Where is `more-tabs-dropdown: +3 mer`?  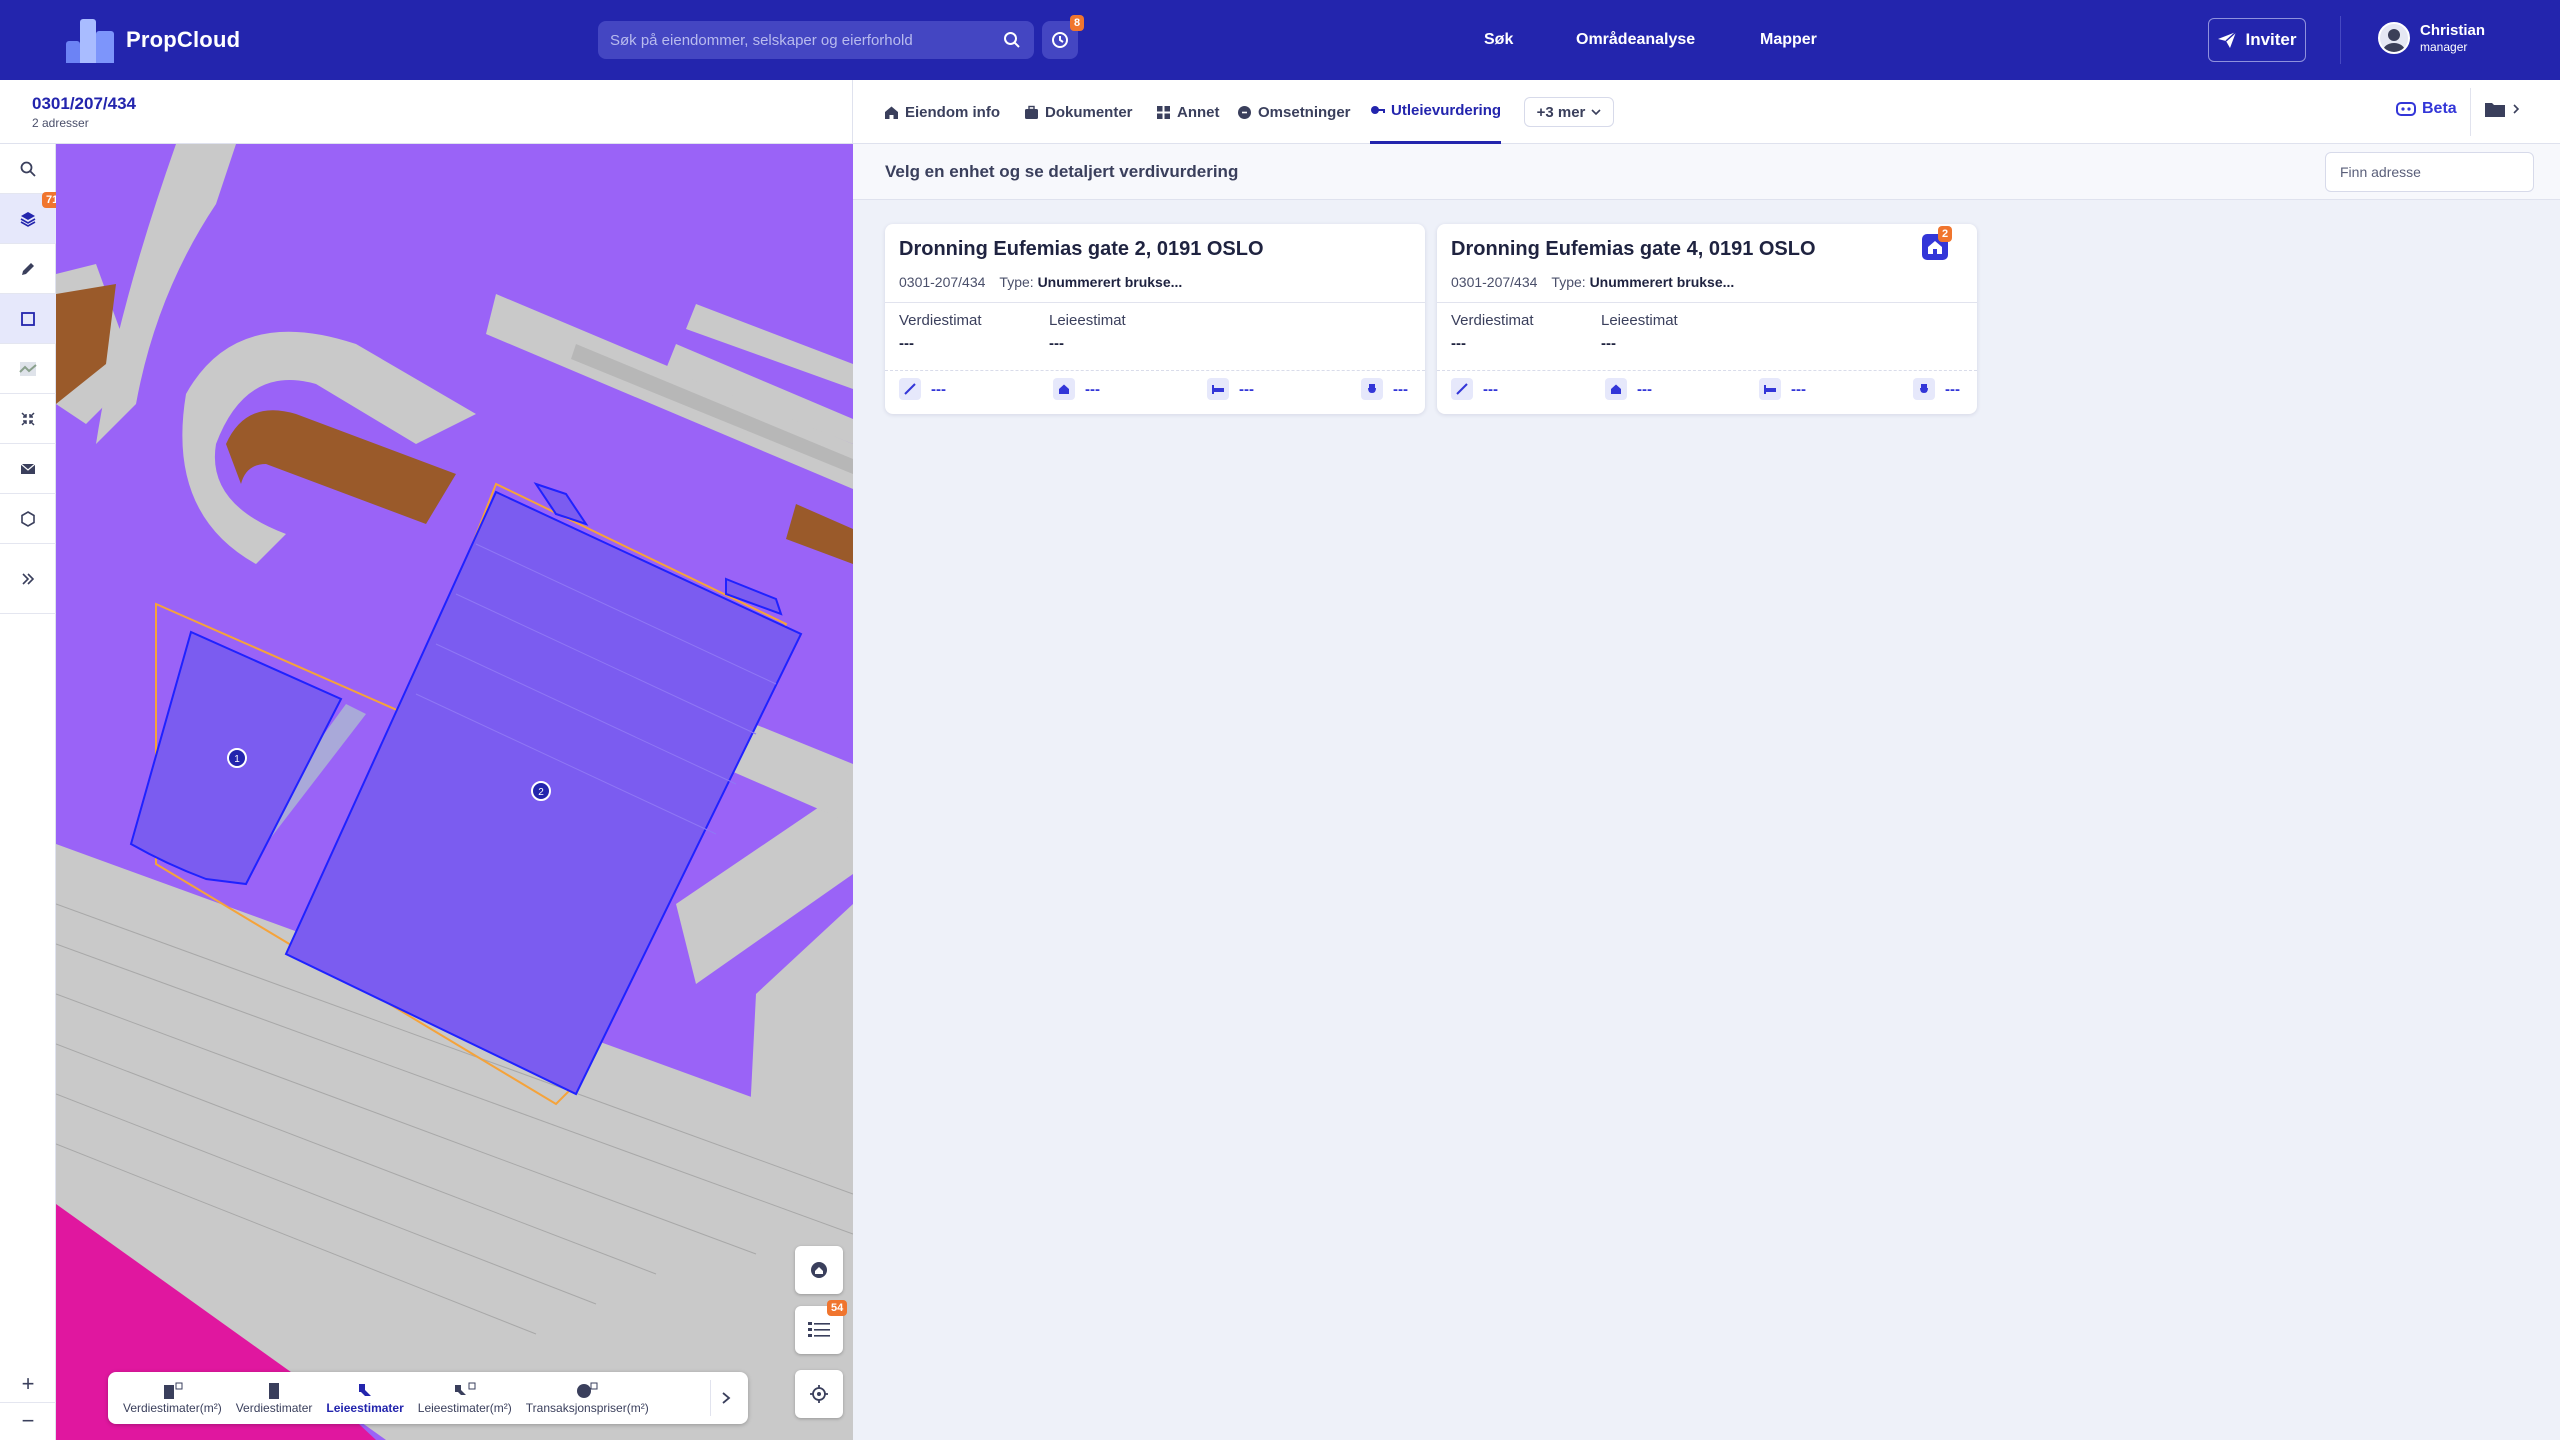 more-tabs-dropdown: +3 mer is located at coordinates (1569, 112).